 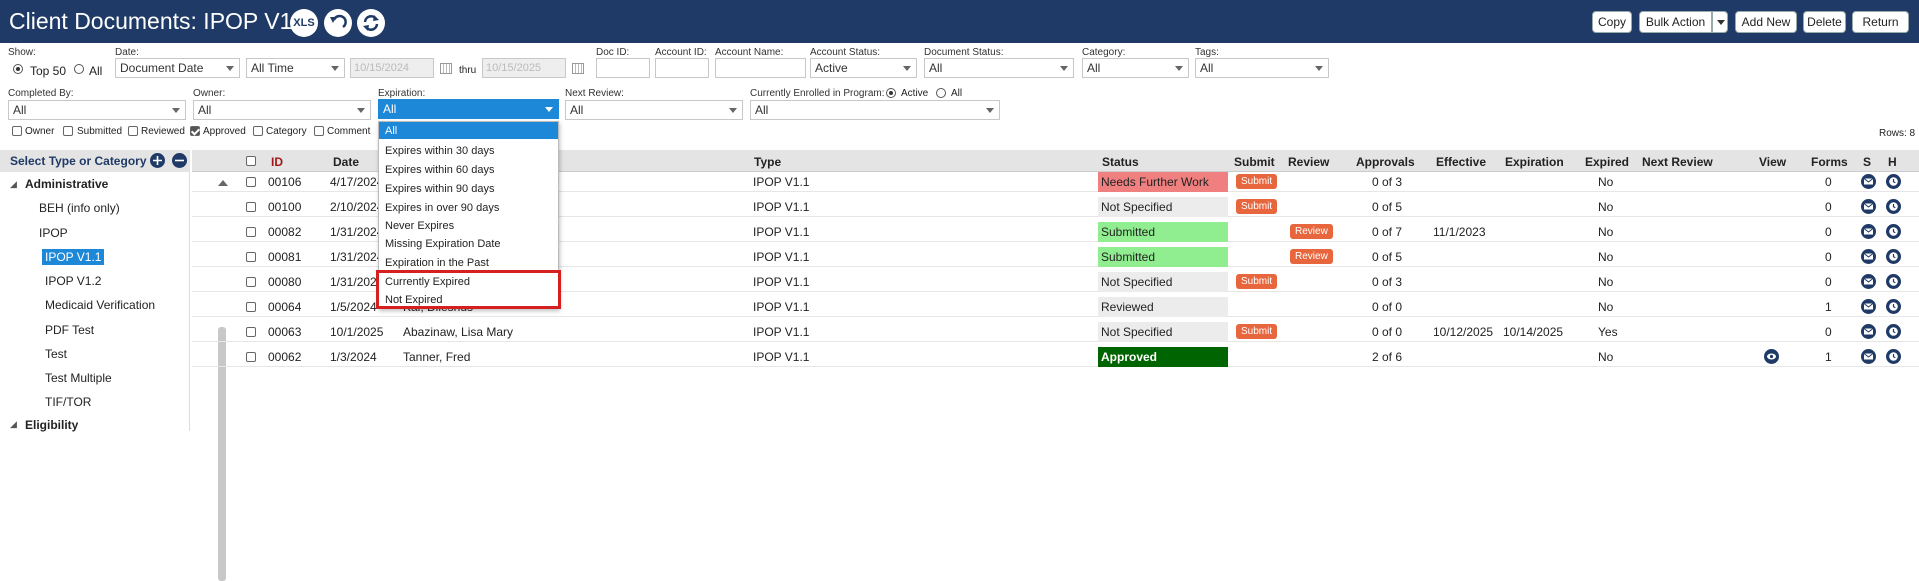 I want to click on col-review: Review, so click(x=1308, y=162).